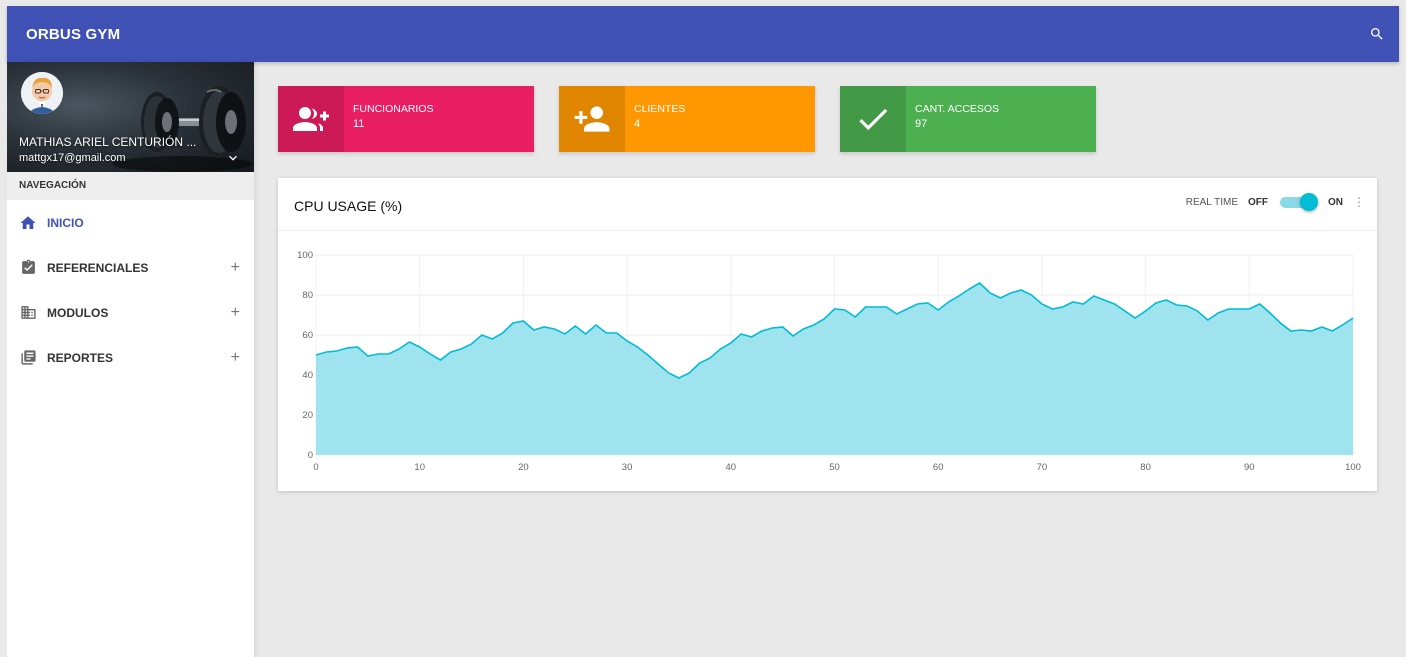 The height and width of the screenshot is (657, 1406). Describe the element at coordinates (957, 109) in the screenshot. I see `info-box-title: CANT. ACCESOS` at that location.